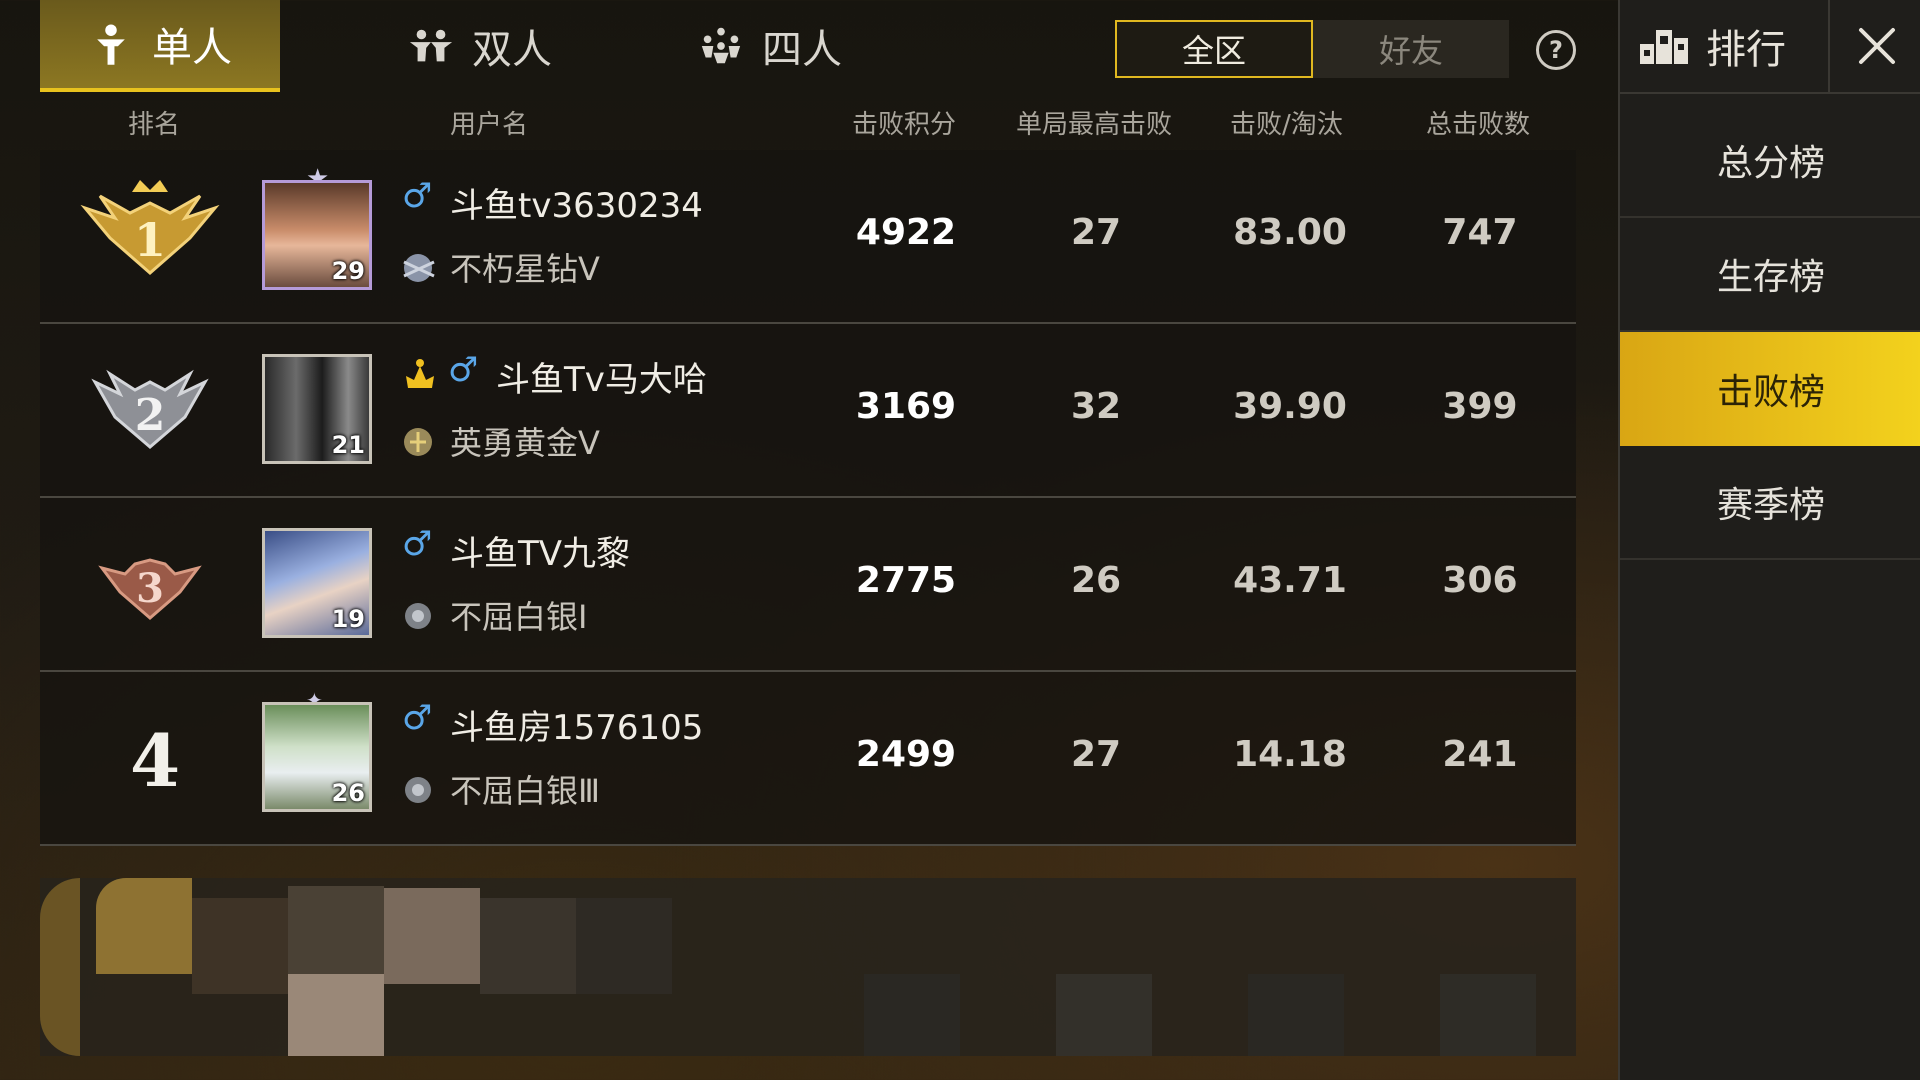  I want to click on header-username: 用户名, so click(489, 125).